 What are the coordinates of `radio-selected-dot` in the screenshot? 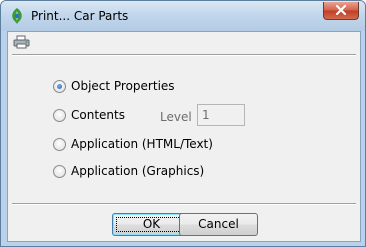 It's located at (59, 86).